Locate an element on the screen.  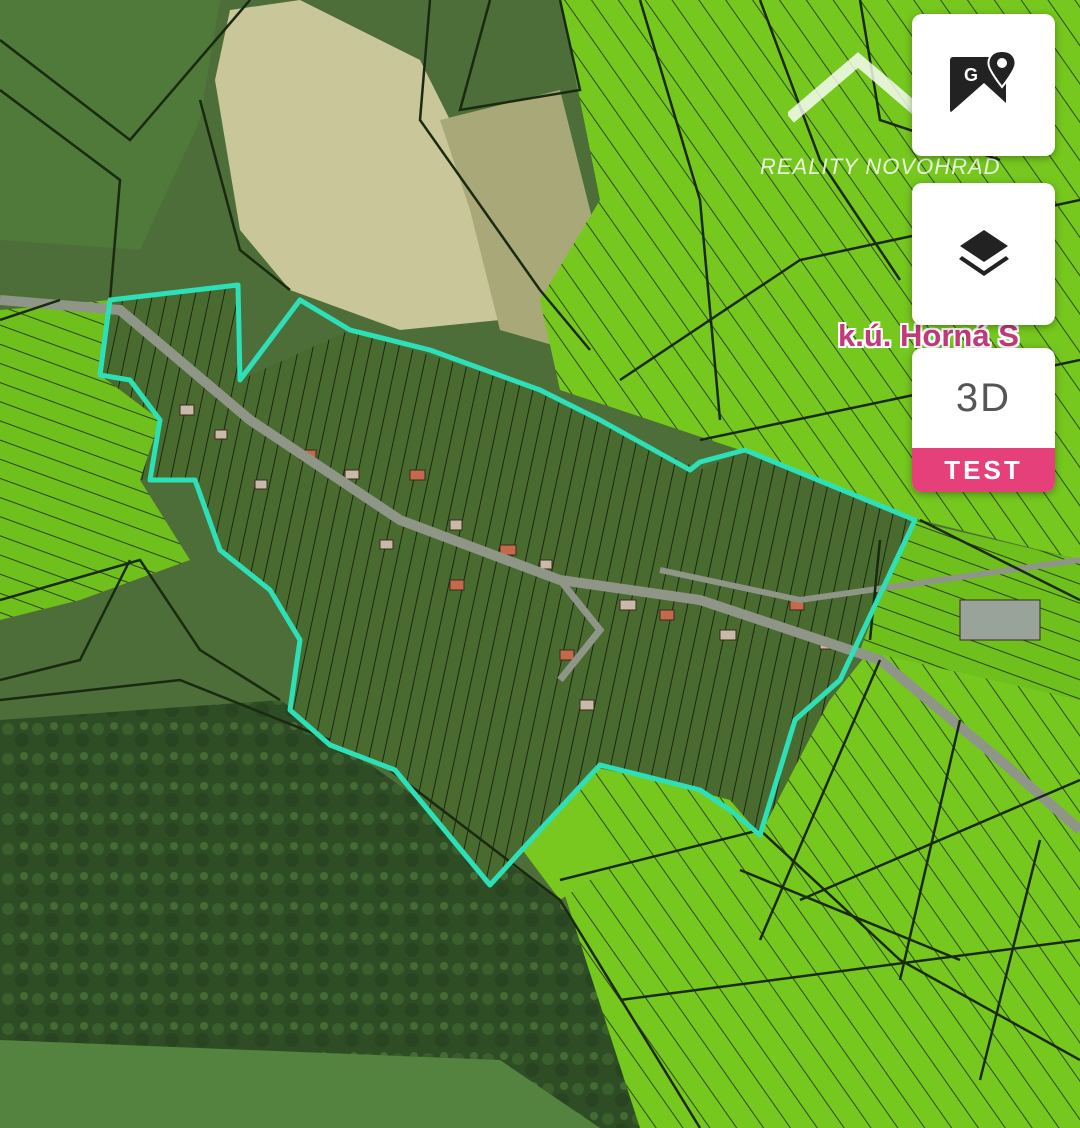
layers-button is located at coordinates (983, 254).